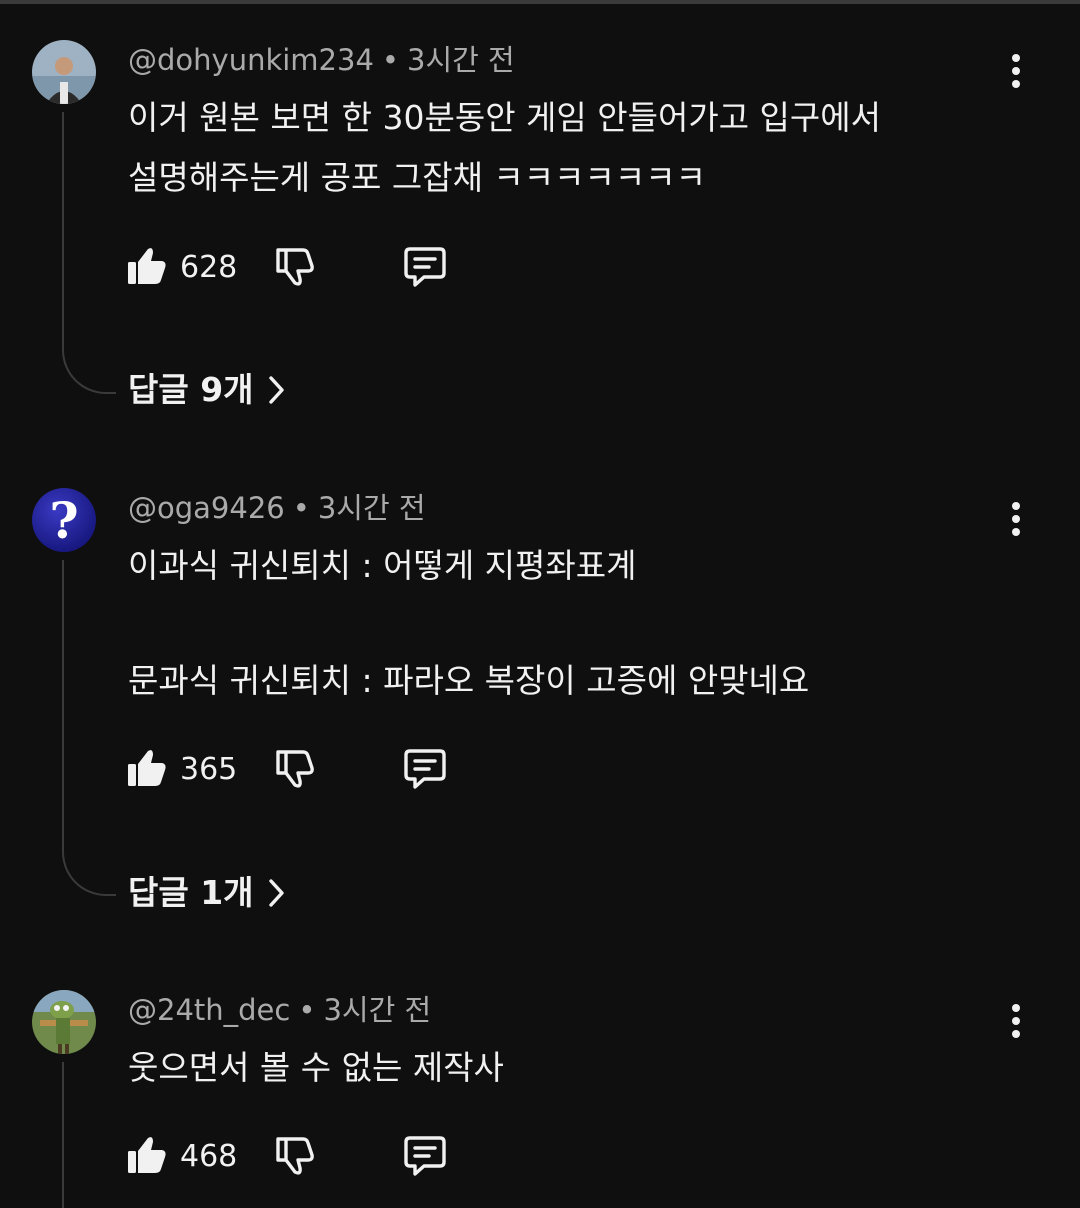  What do you see at coordinates (209, 267) in the screenshot?
I see `like-count: 628` at bounding box center [209, 267].